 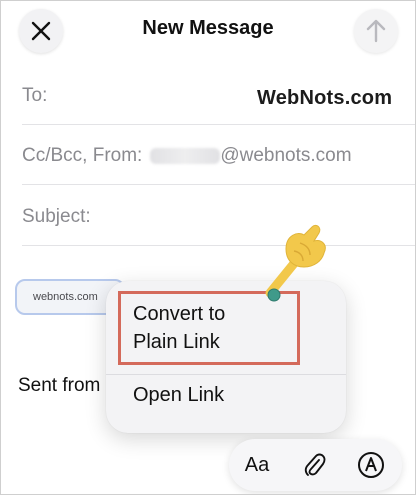 I want to click on compose-header: New Message, so click(x=208, y=30).